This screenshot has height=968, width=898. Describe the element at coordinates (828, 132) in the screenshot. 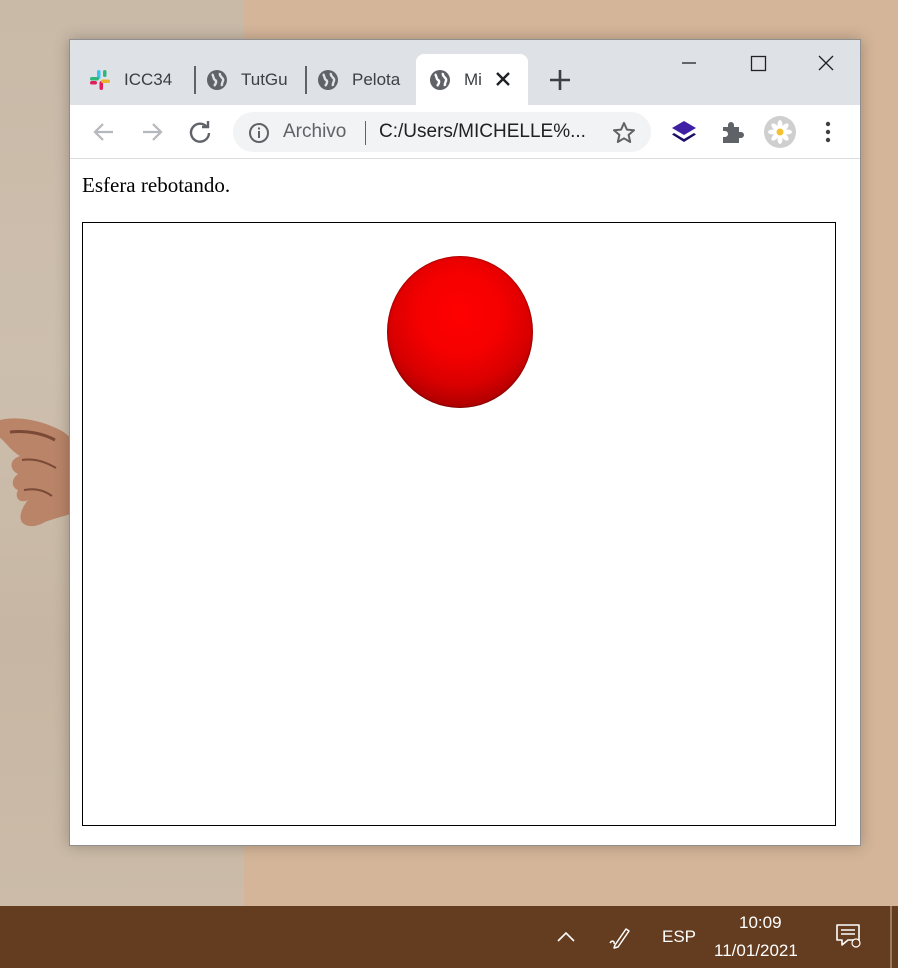

I see `more-menu-icon` at that location.